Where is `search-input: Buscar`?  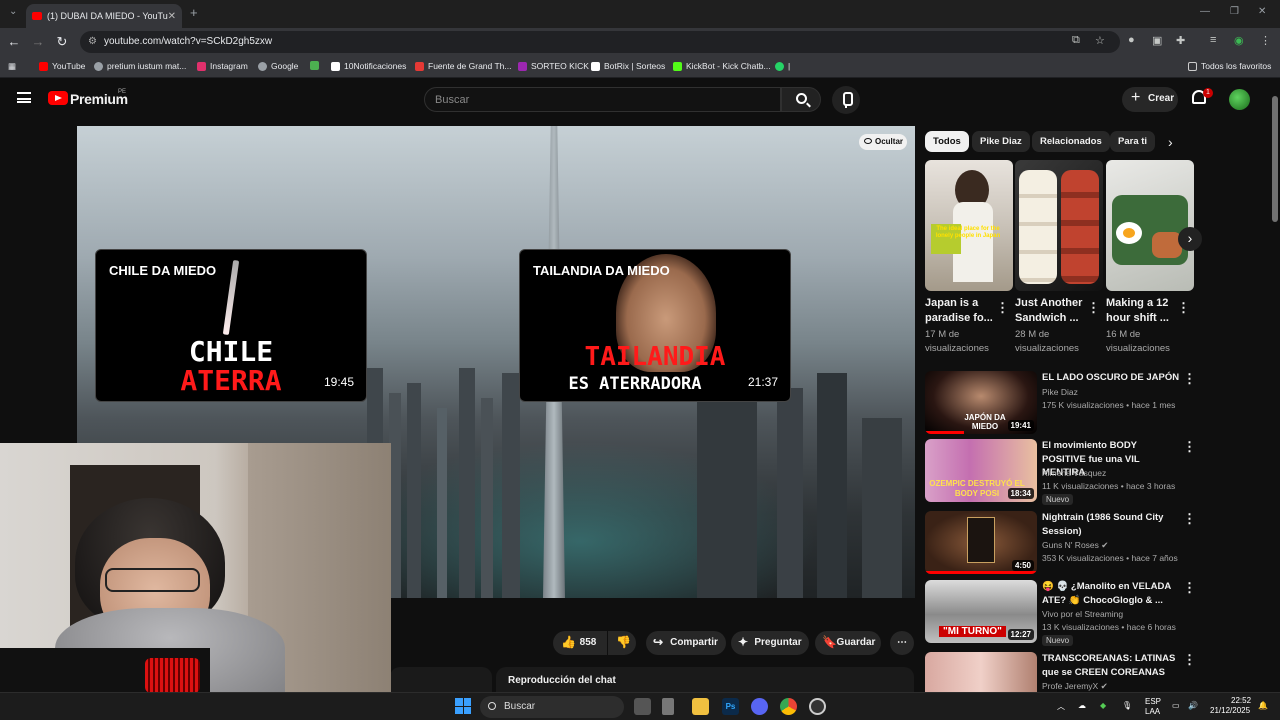 search-input: Buscar is located at coordinates (602, 99).